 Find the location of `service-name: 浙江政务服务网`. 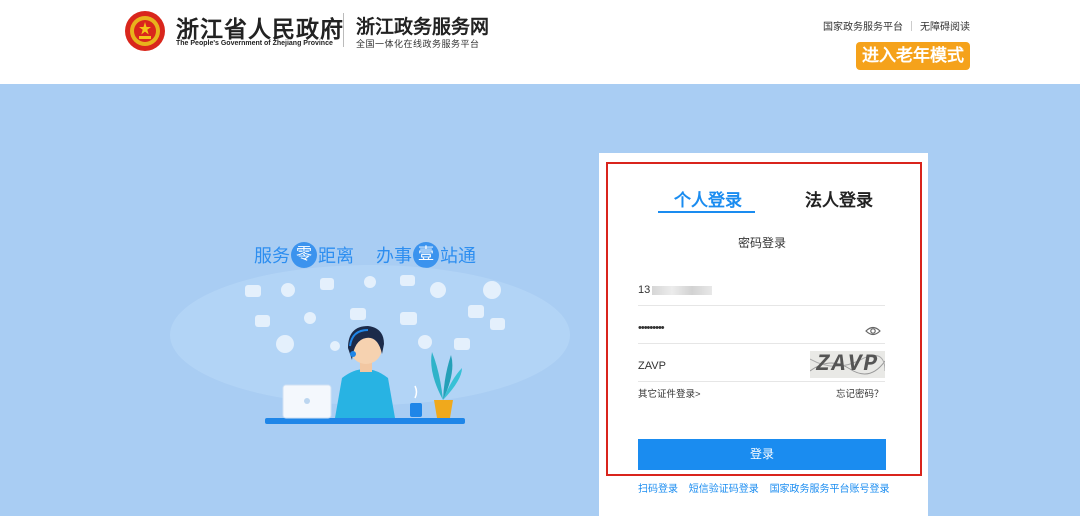

service-name: 浙江政务服务网 is located at coordinates (422, 25).